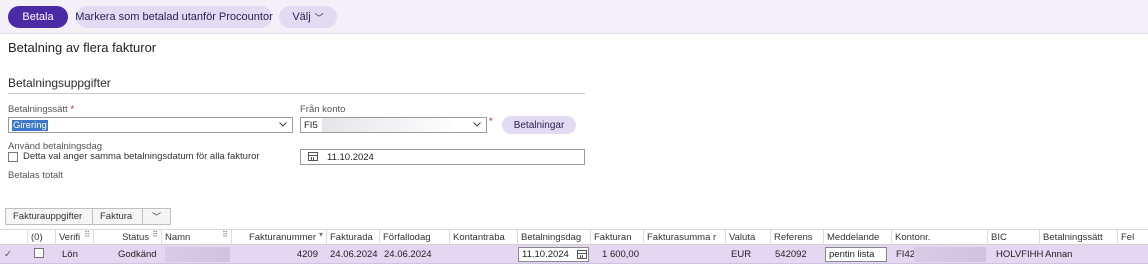 The image size is (1148, 265). Describe the element at coordinates (1073, 237) in the screenshot. I see `column-label: Betalningssätt` at that location.